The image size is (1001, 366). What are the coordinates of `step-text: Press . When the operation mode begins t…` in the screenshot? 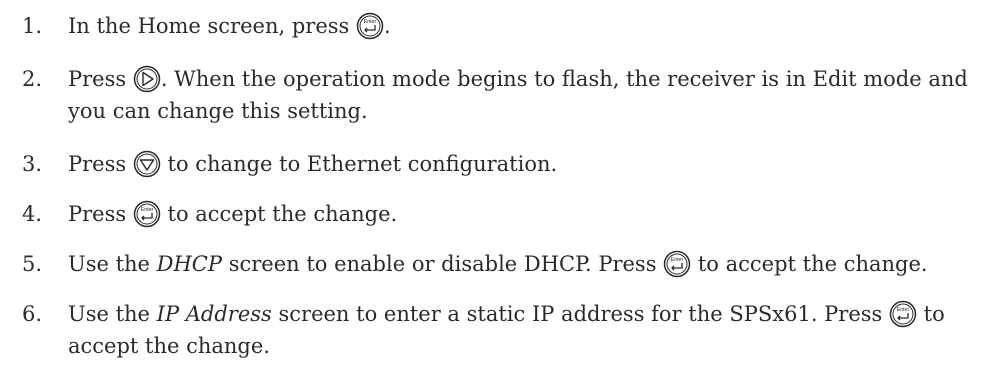 It's located at (518, 94).